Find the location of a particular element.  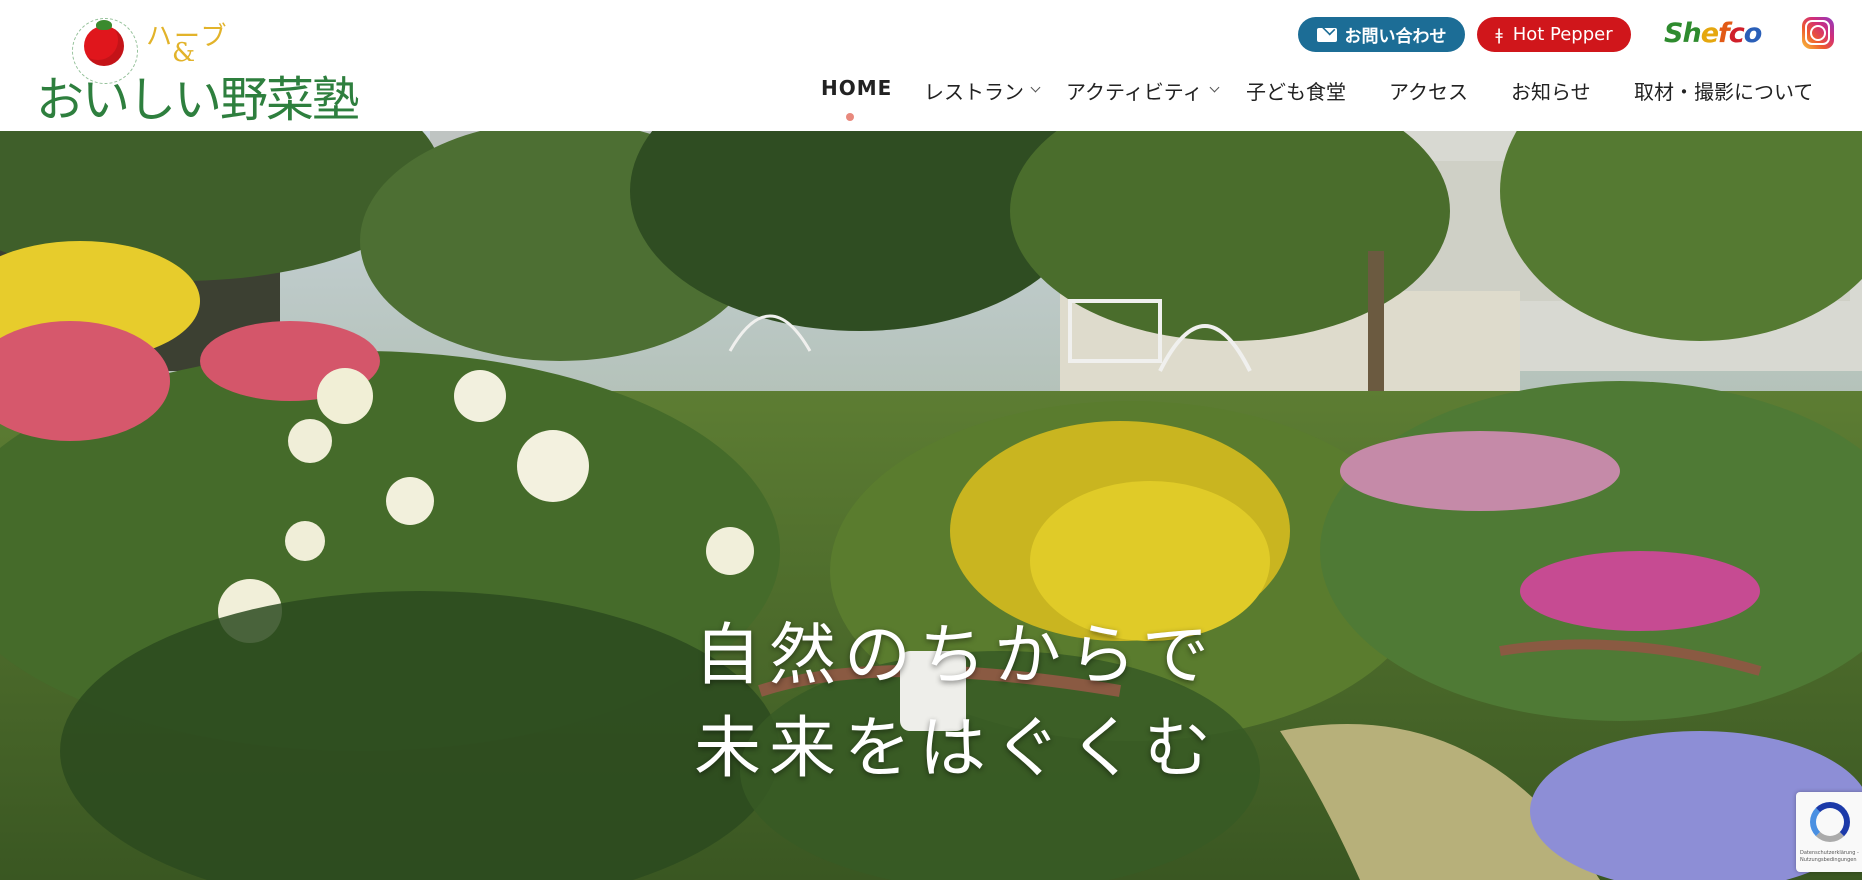

nav-item-label: レストラン is located at coordinates (974, 92).